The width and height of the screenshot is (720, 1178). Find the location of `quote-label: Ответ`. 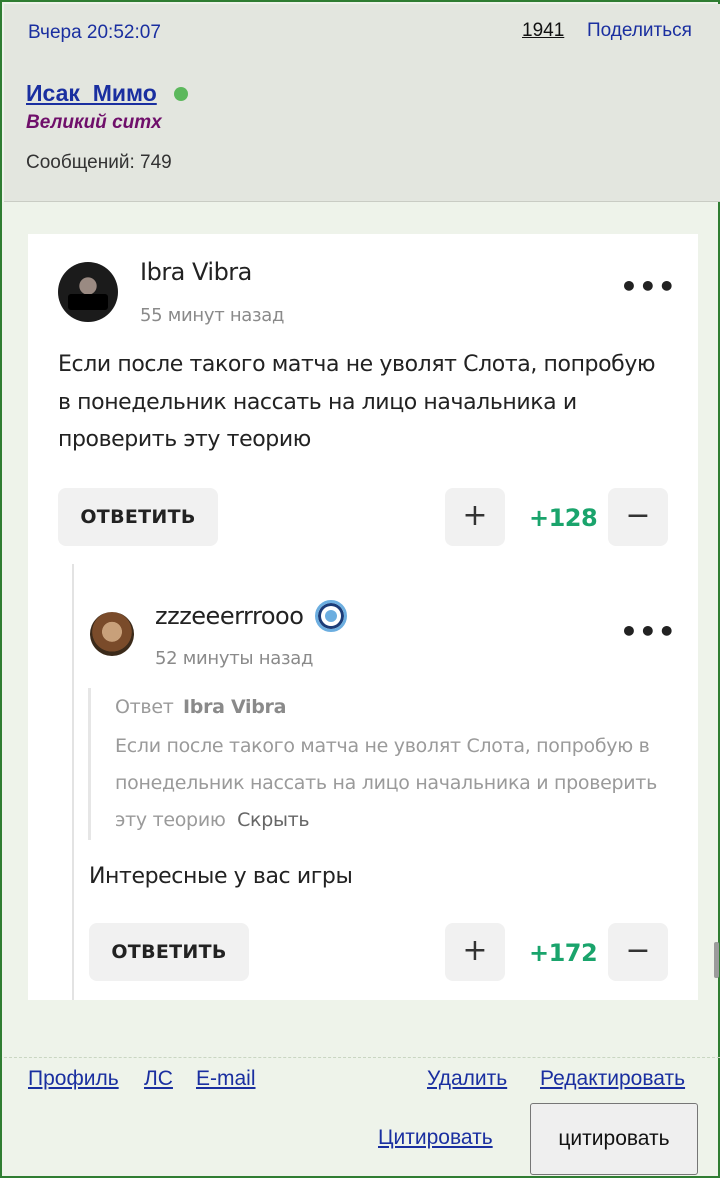

quote-label: Ответ is located at coordinates (144, 707).